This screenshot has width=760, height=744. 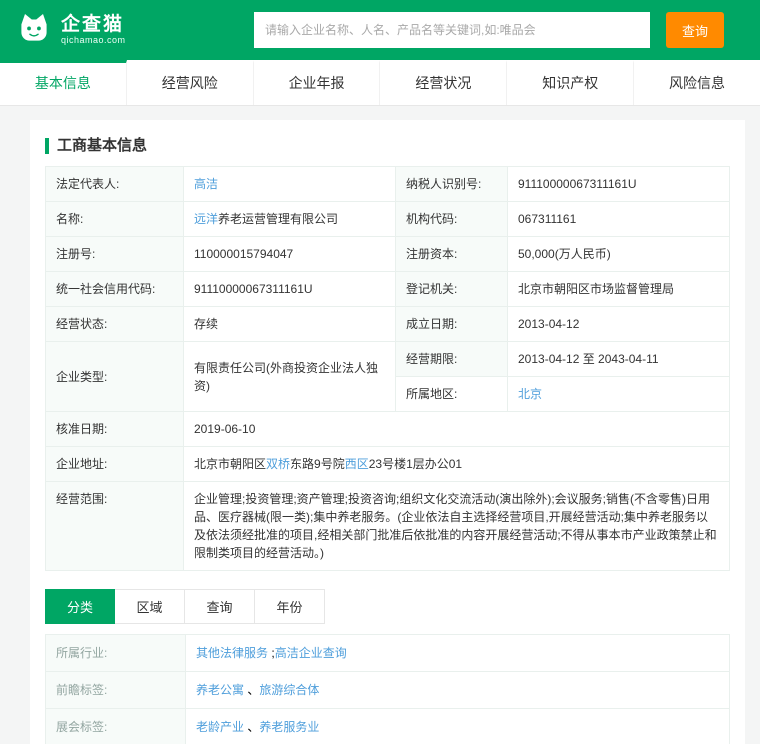 What do you see at coordinates (289, 254) in the screenshot?
I see `reg-no-value: 110000015794047` at bounding box center [289, 254].